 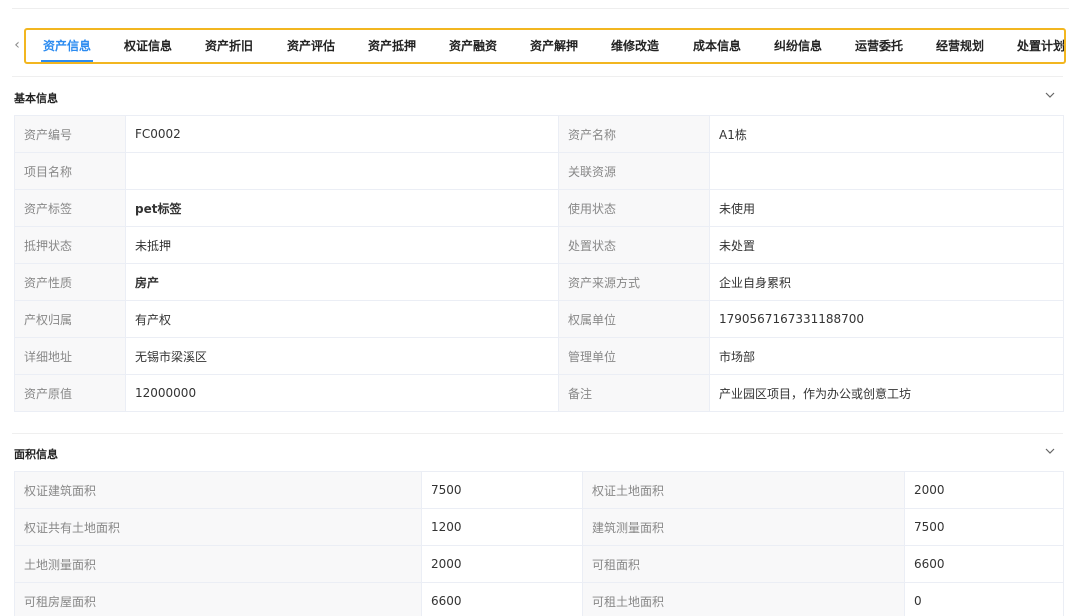 What do you see at coordinates (886, 208) in the screenshot?
I see `field-value: 未使用` at bounding box center [886, 208].